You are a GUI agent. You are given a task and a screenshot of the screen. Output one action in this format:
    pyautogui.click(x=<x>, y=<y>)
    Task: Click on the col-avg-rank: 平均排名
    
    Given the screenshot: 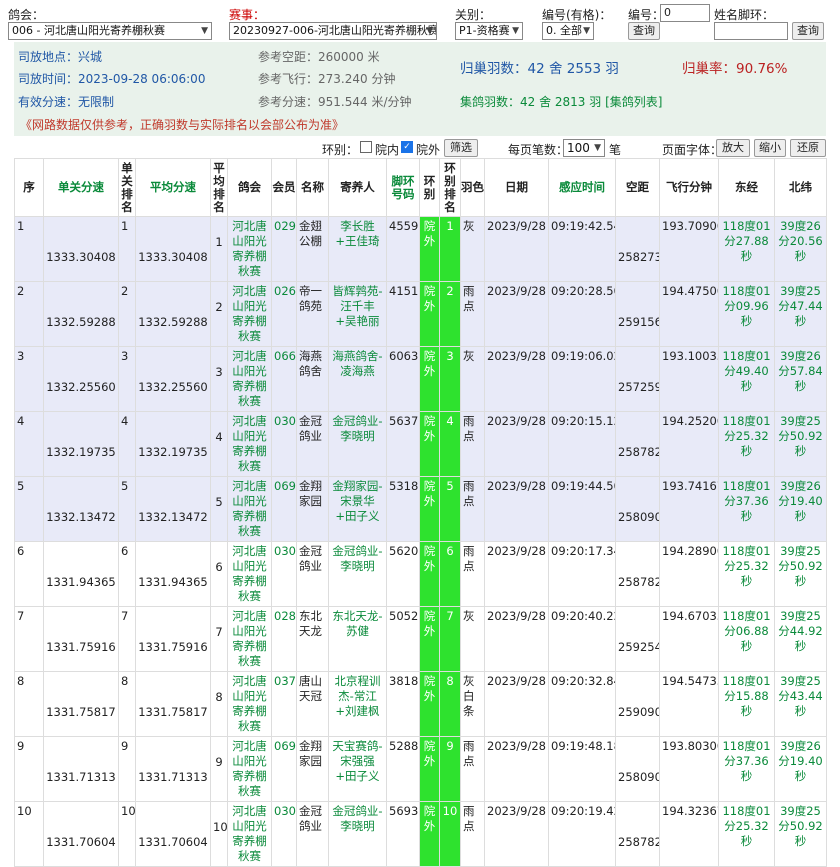 What is the action you would take?
    pyautogui.click(x=219, y=187)
    